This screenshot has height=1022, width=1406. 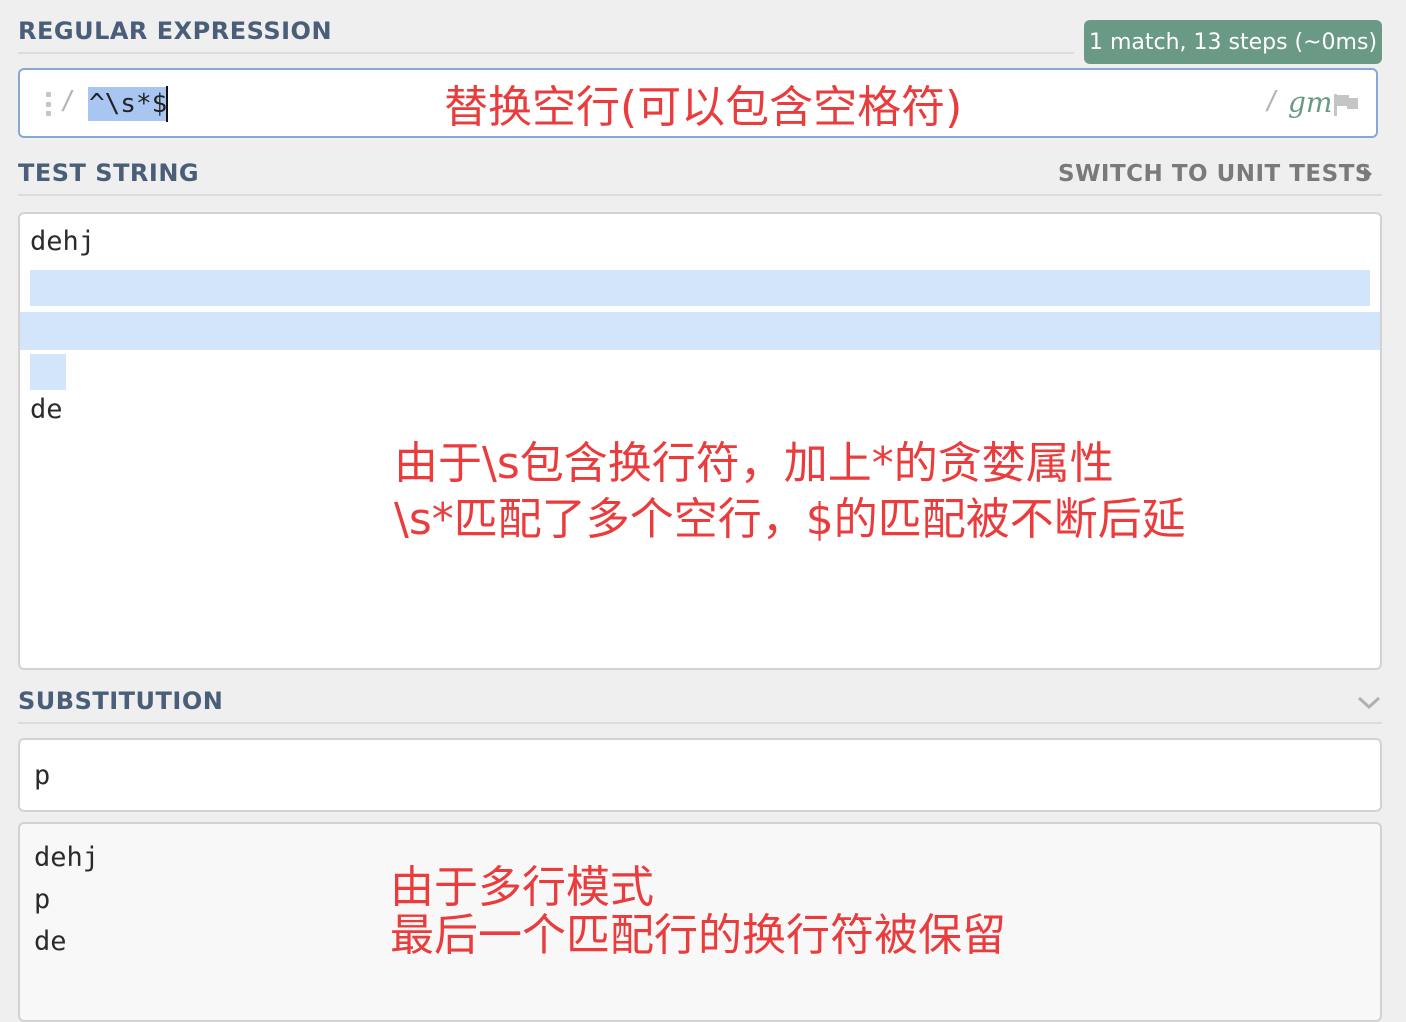 I want to click on regex-open-delimiter: /, so click(x=68, y=101).